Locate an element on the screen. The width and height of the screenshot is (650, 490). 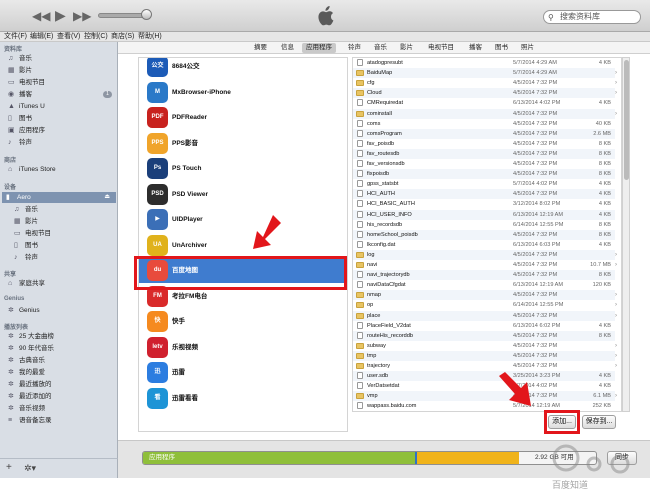
device-item-tv: ▭ 电视节目 is located at coordinates (64, 233).